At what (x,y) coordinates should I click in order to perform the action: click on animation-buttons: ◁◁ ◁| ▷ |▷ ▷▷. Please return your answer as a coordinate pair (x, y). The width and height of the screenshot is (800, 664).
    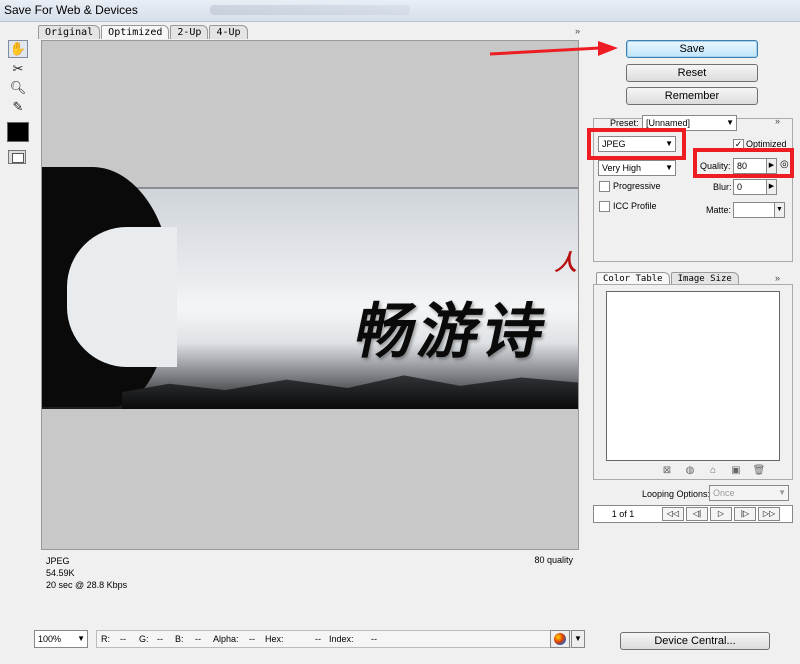
    Looking at the image, I should click on (721, 514).